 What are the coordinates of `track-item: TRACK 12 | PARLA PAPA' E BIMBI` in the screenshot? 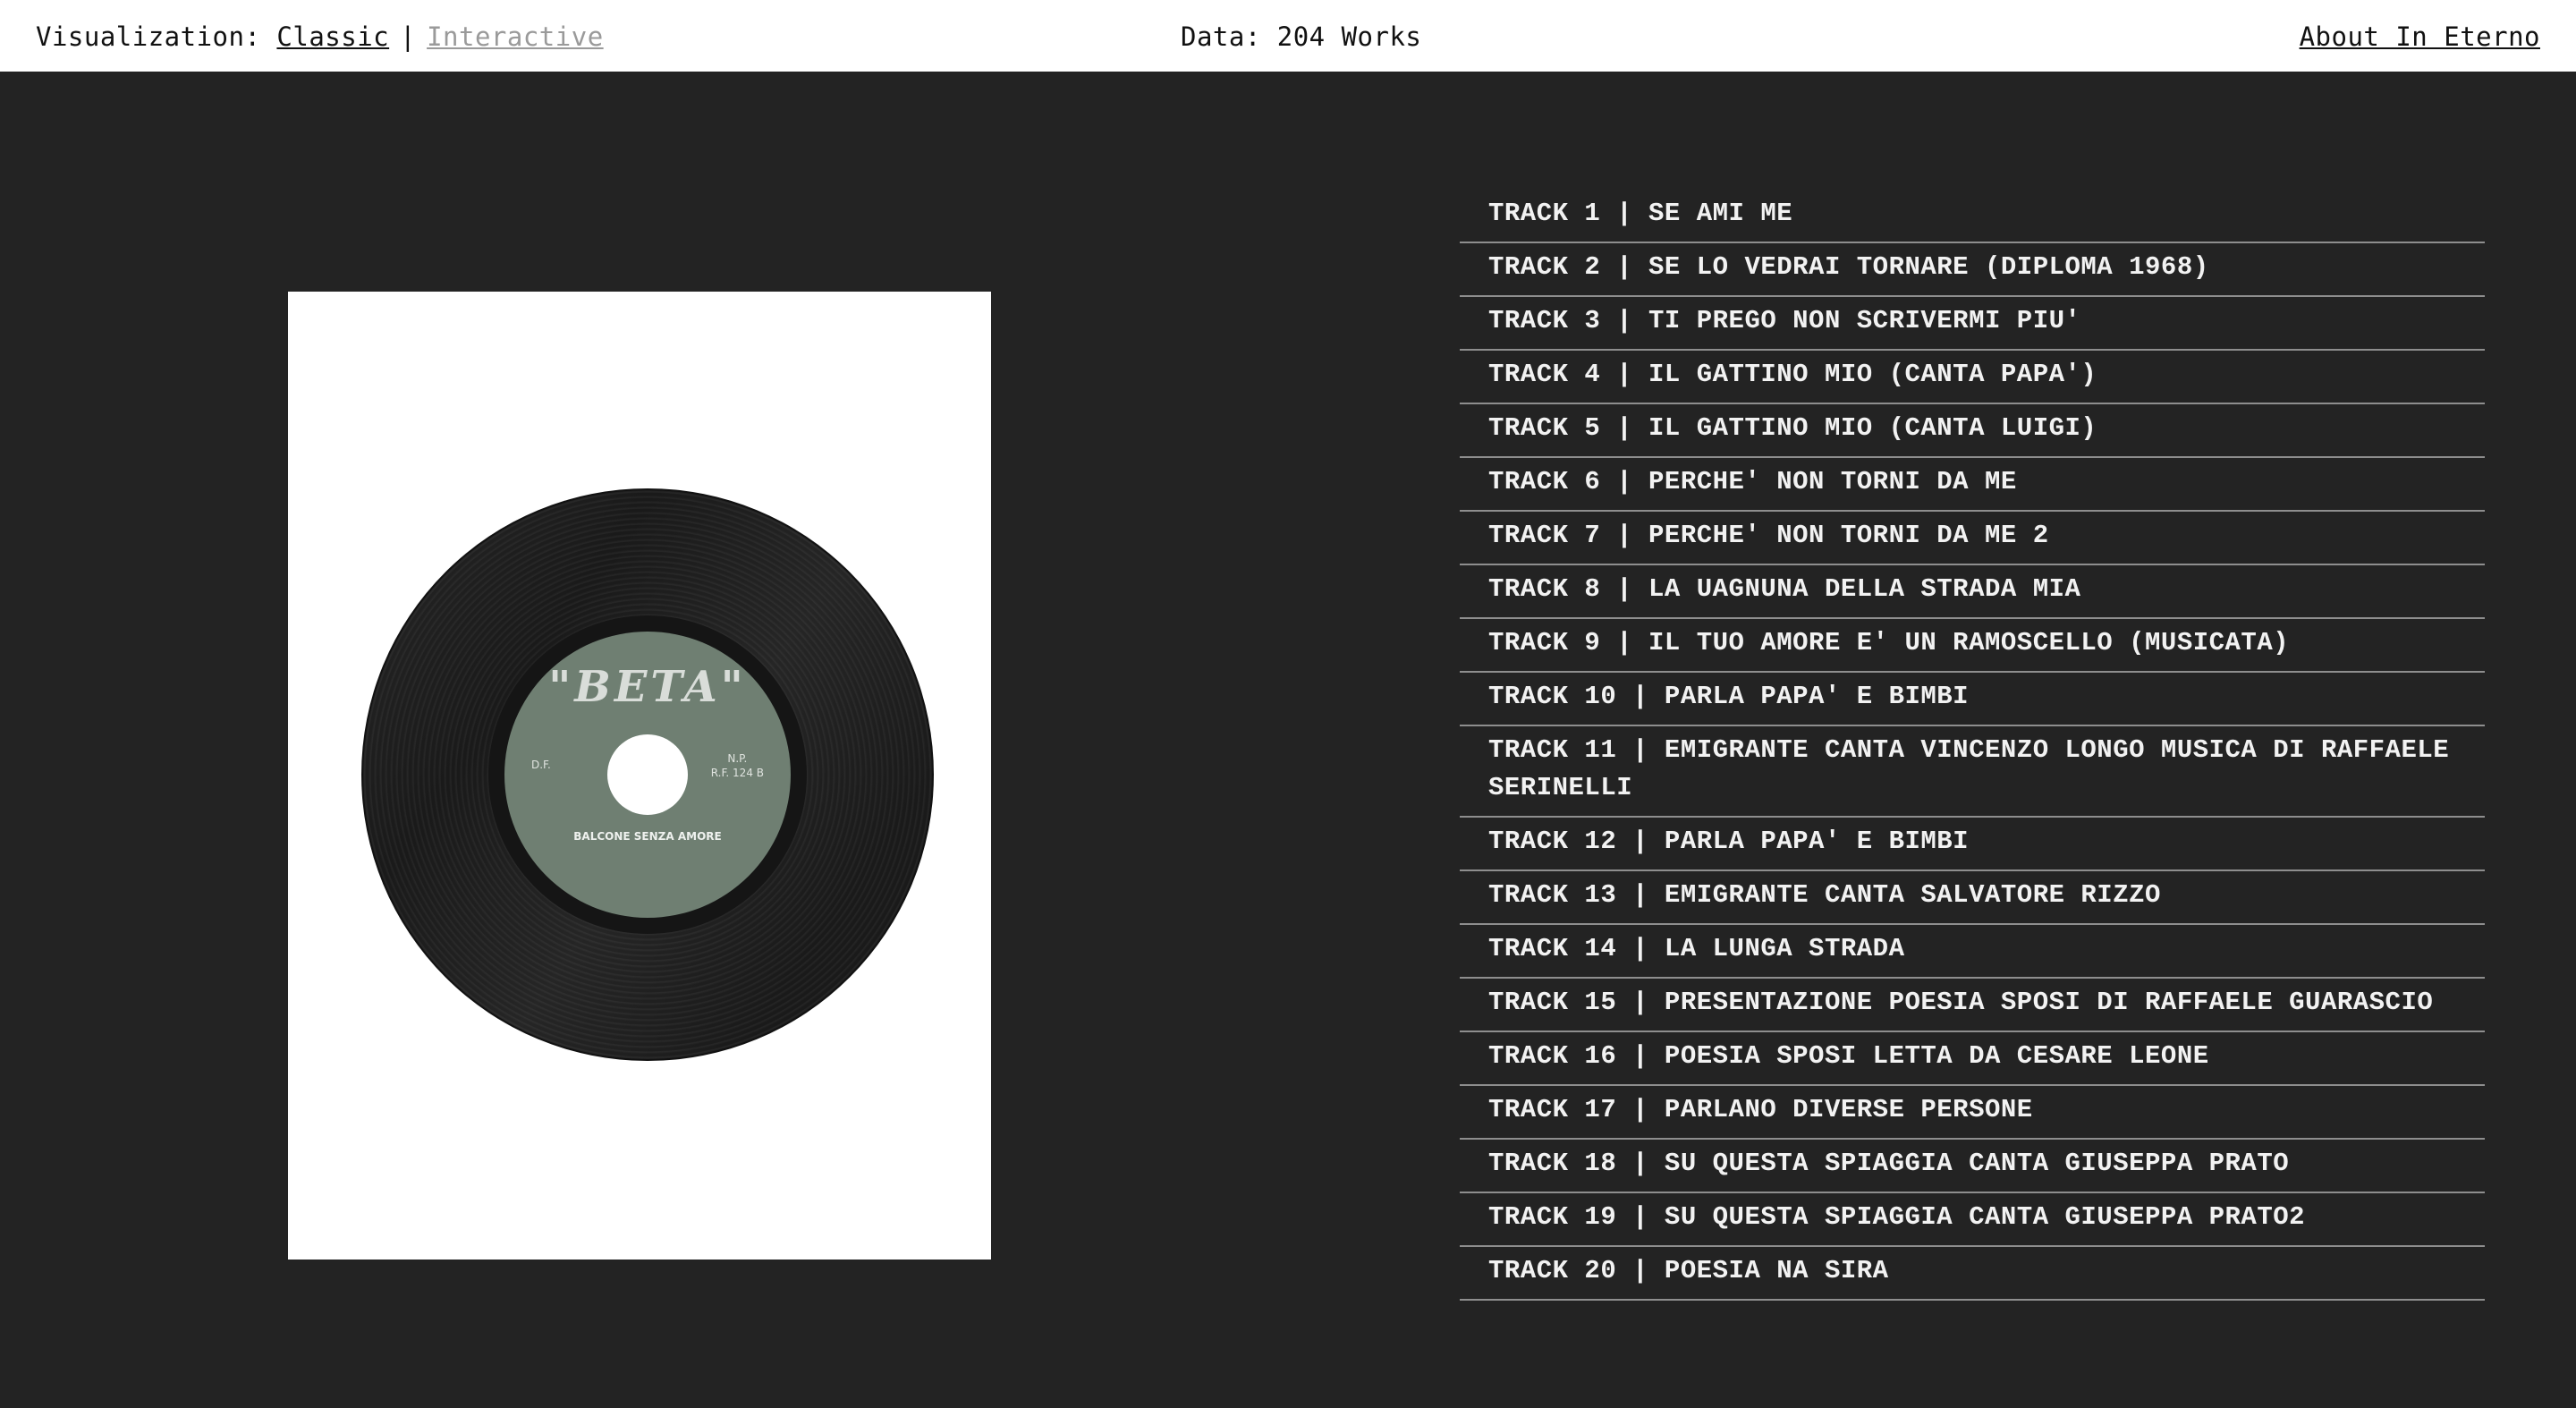 It's located at (1972, 845).